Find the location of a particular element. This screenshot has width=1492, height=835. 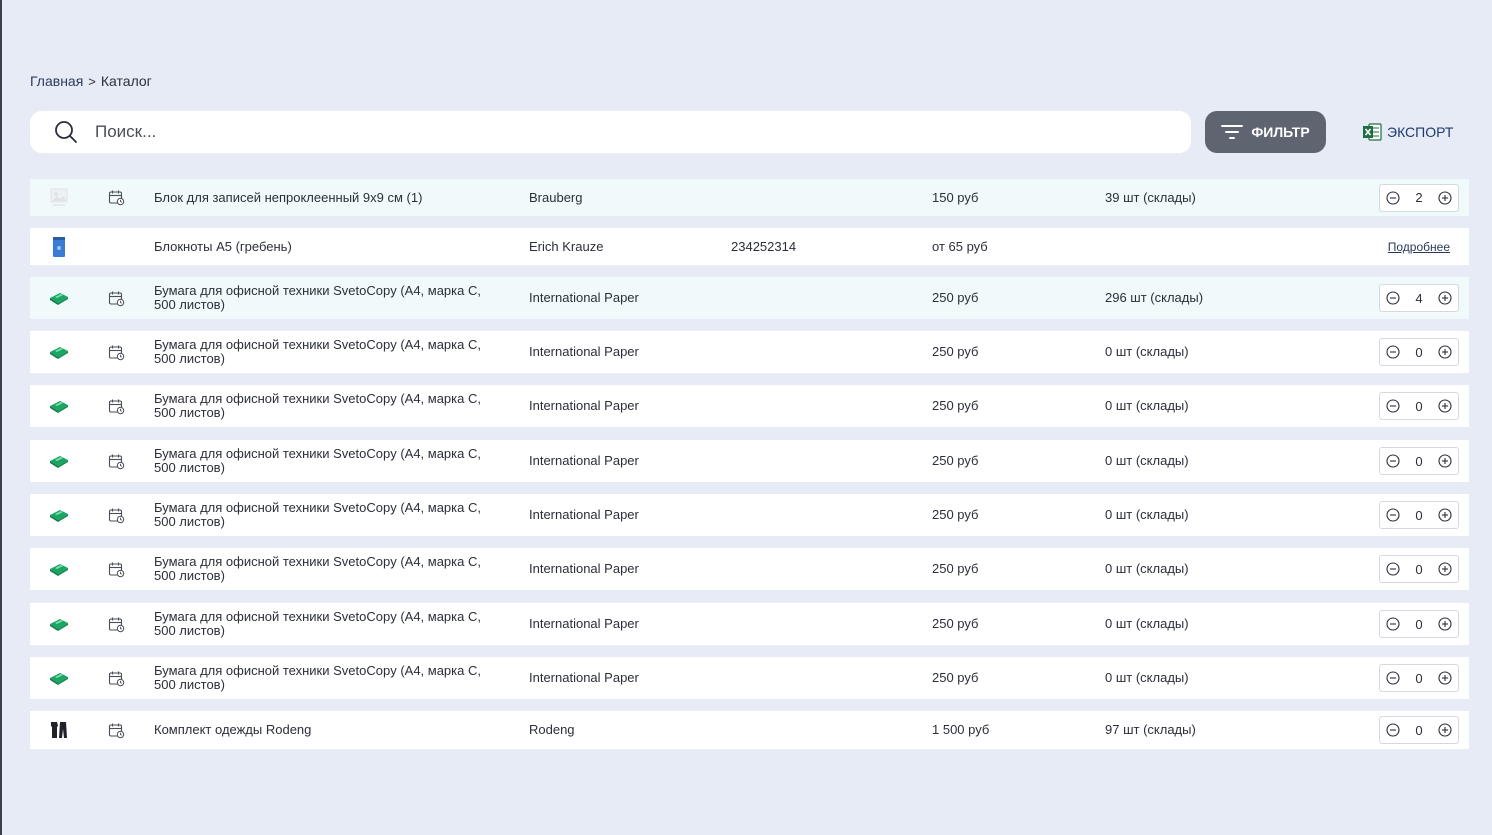

product-name-line: 500 листов) is located at coordinates (189, 575).